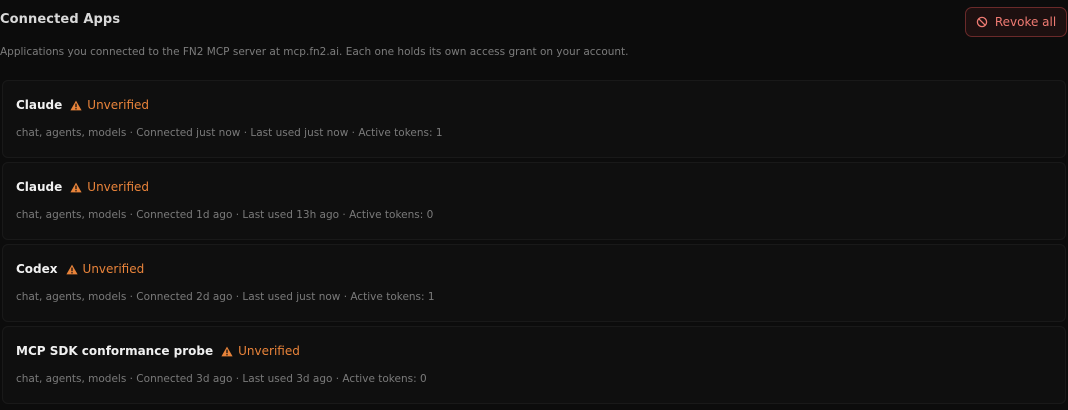 This screenshot has width=1068, height=410. What do you see at coordinates (1025, 22) in the screenshot?
I see `revoke-all-label: Revoke all` at bounding box center [1025, 22].